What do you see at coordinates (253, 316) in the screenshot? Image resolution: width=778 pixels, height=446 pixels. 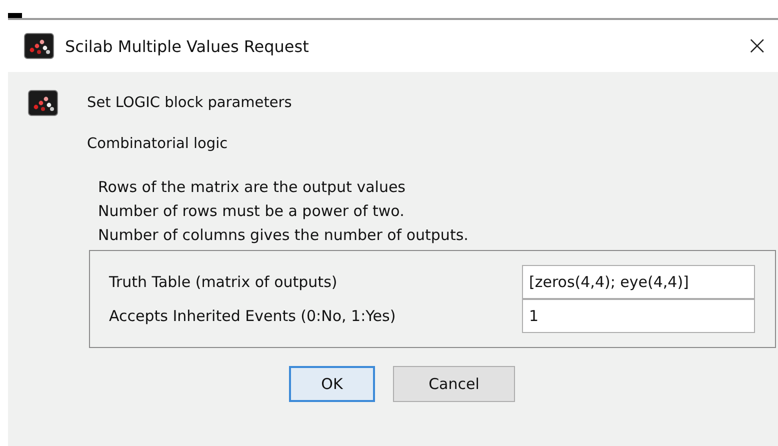 I see `field-label: Accepts Inherited Events (0:No, 1:Yes)` at bounding box center [253, 316].